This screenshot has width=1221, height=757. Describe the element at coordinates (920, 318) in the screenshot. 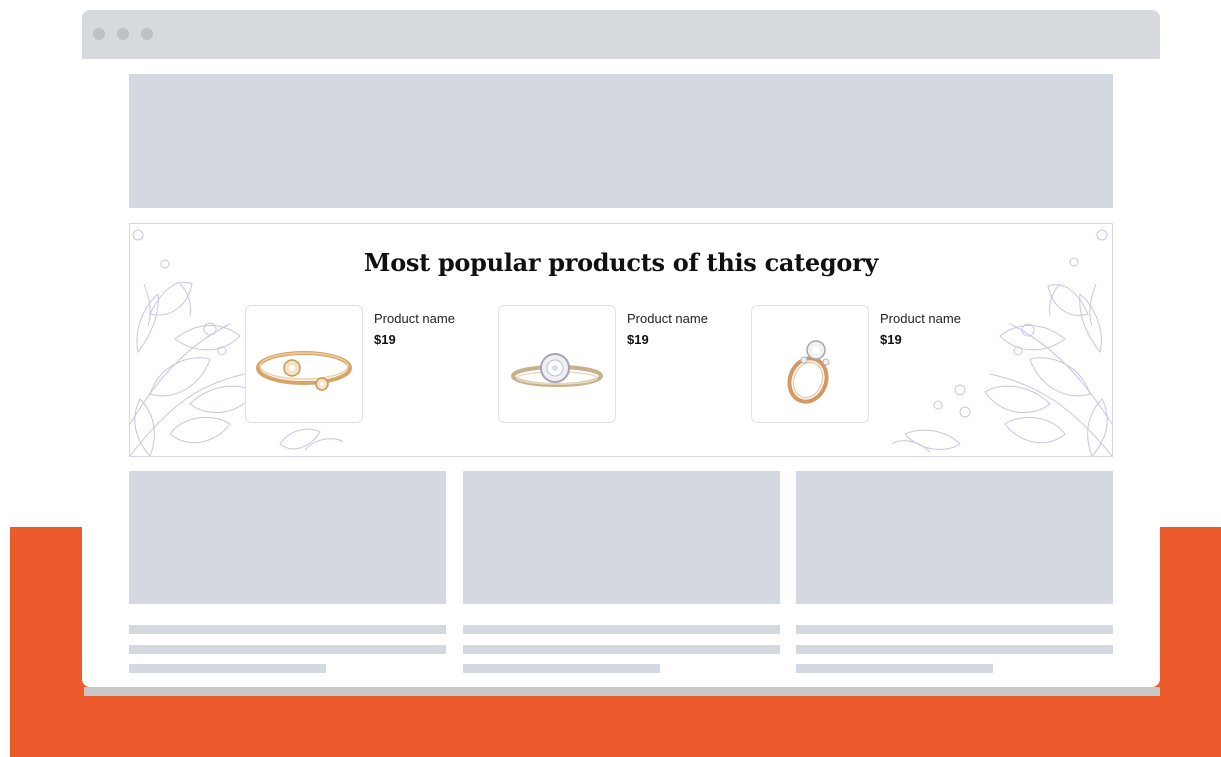

I see `product-name-3: Product name` at that location.